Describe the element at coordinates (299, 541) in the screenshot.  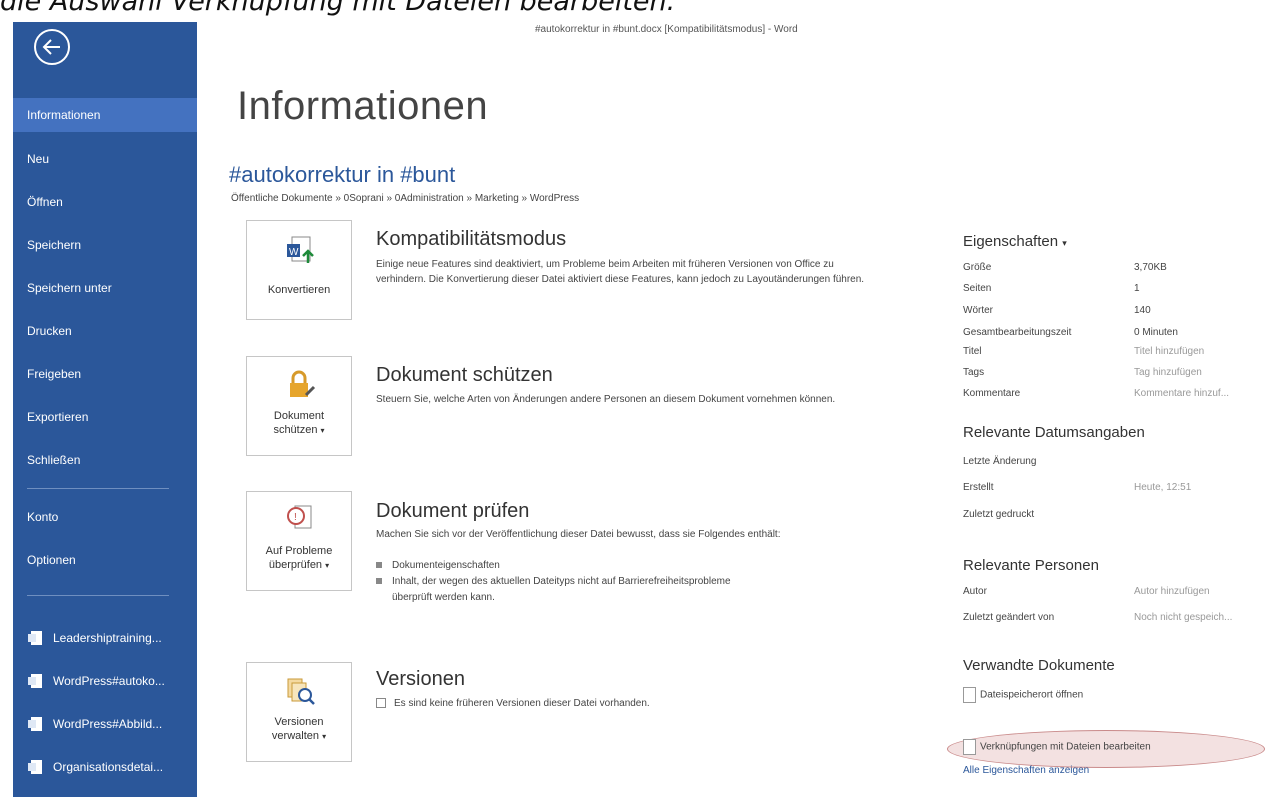
I see `check-issues-button: ! Auf Probleme überprüfen ▾` at that location.